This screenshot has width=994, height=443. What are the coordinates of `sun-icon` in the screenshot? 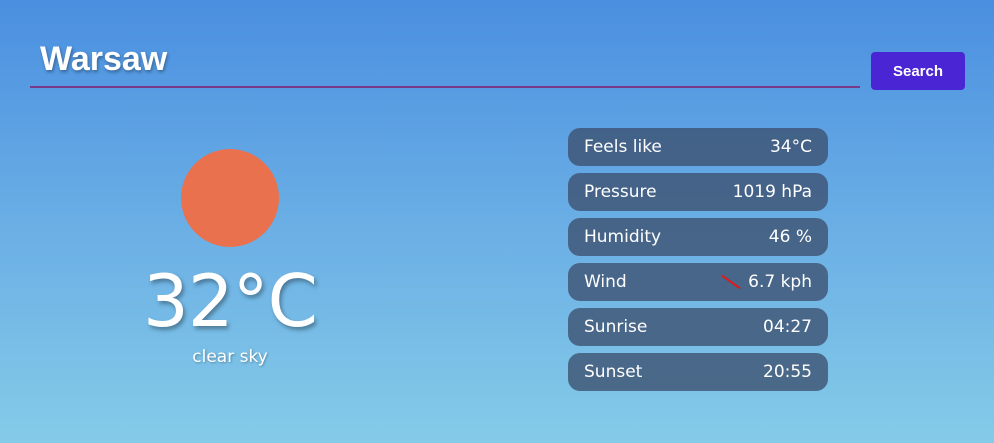 It's located at (230, 198).